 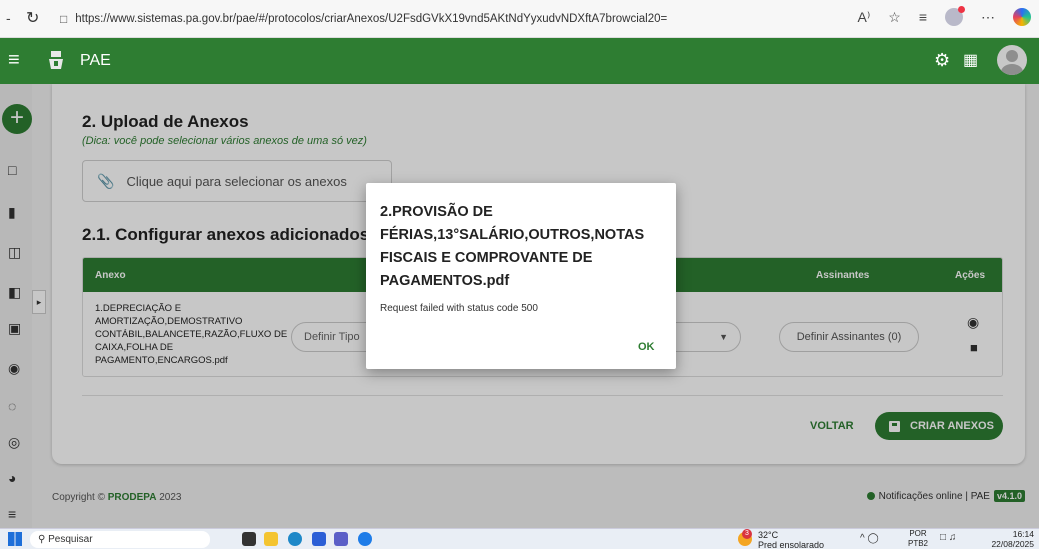 What do you see at coordinates (120, 539) in the screenshot?
I see `taskbar-search: ⚲ Pesquisar` at bounding box center [120, 539].